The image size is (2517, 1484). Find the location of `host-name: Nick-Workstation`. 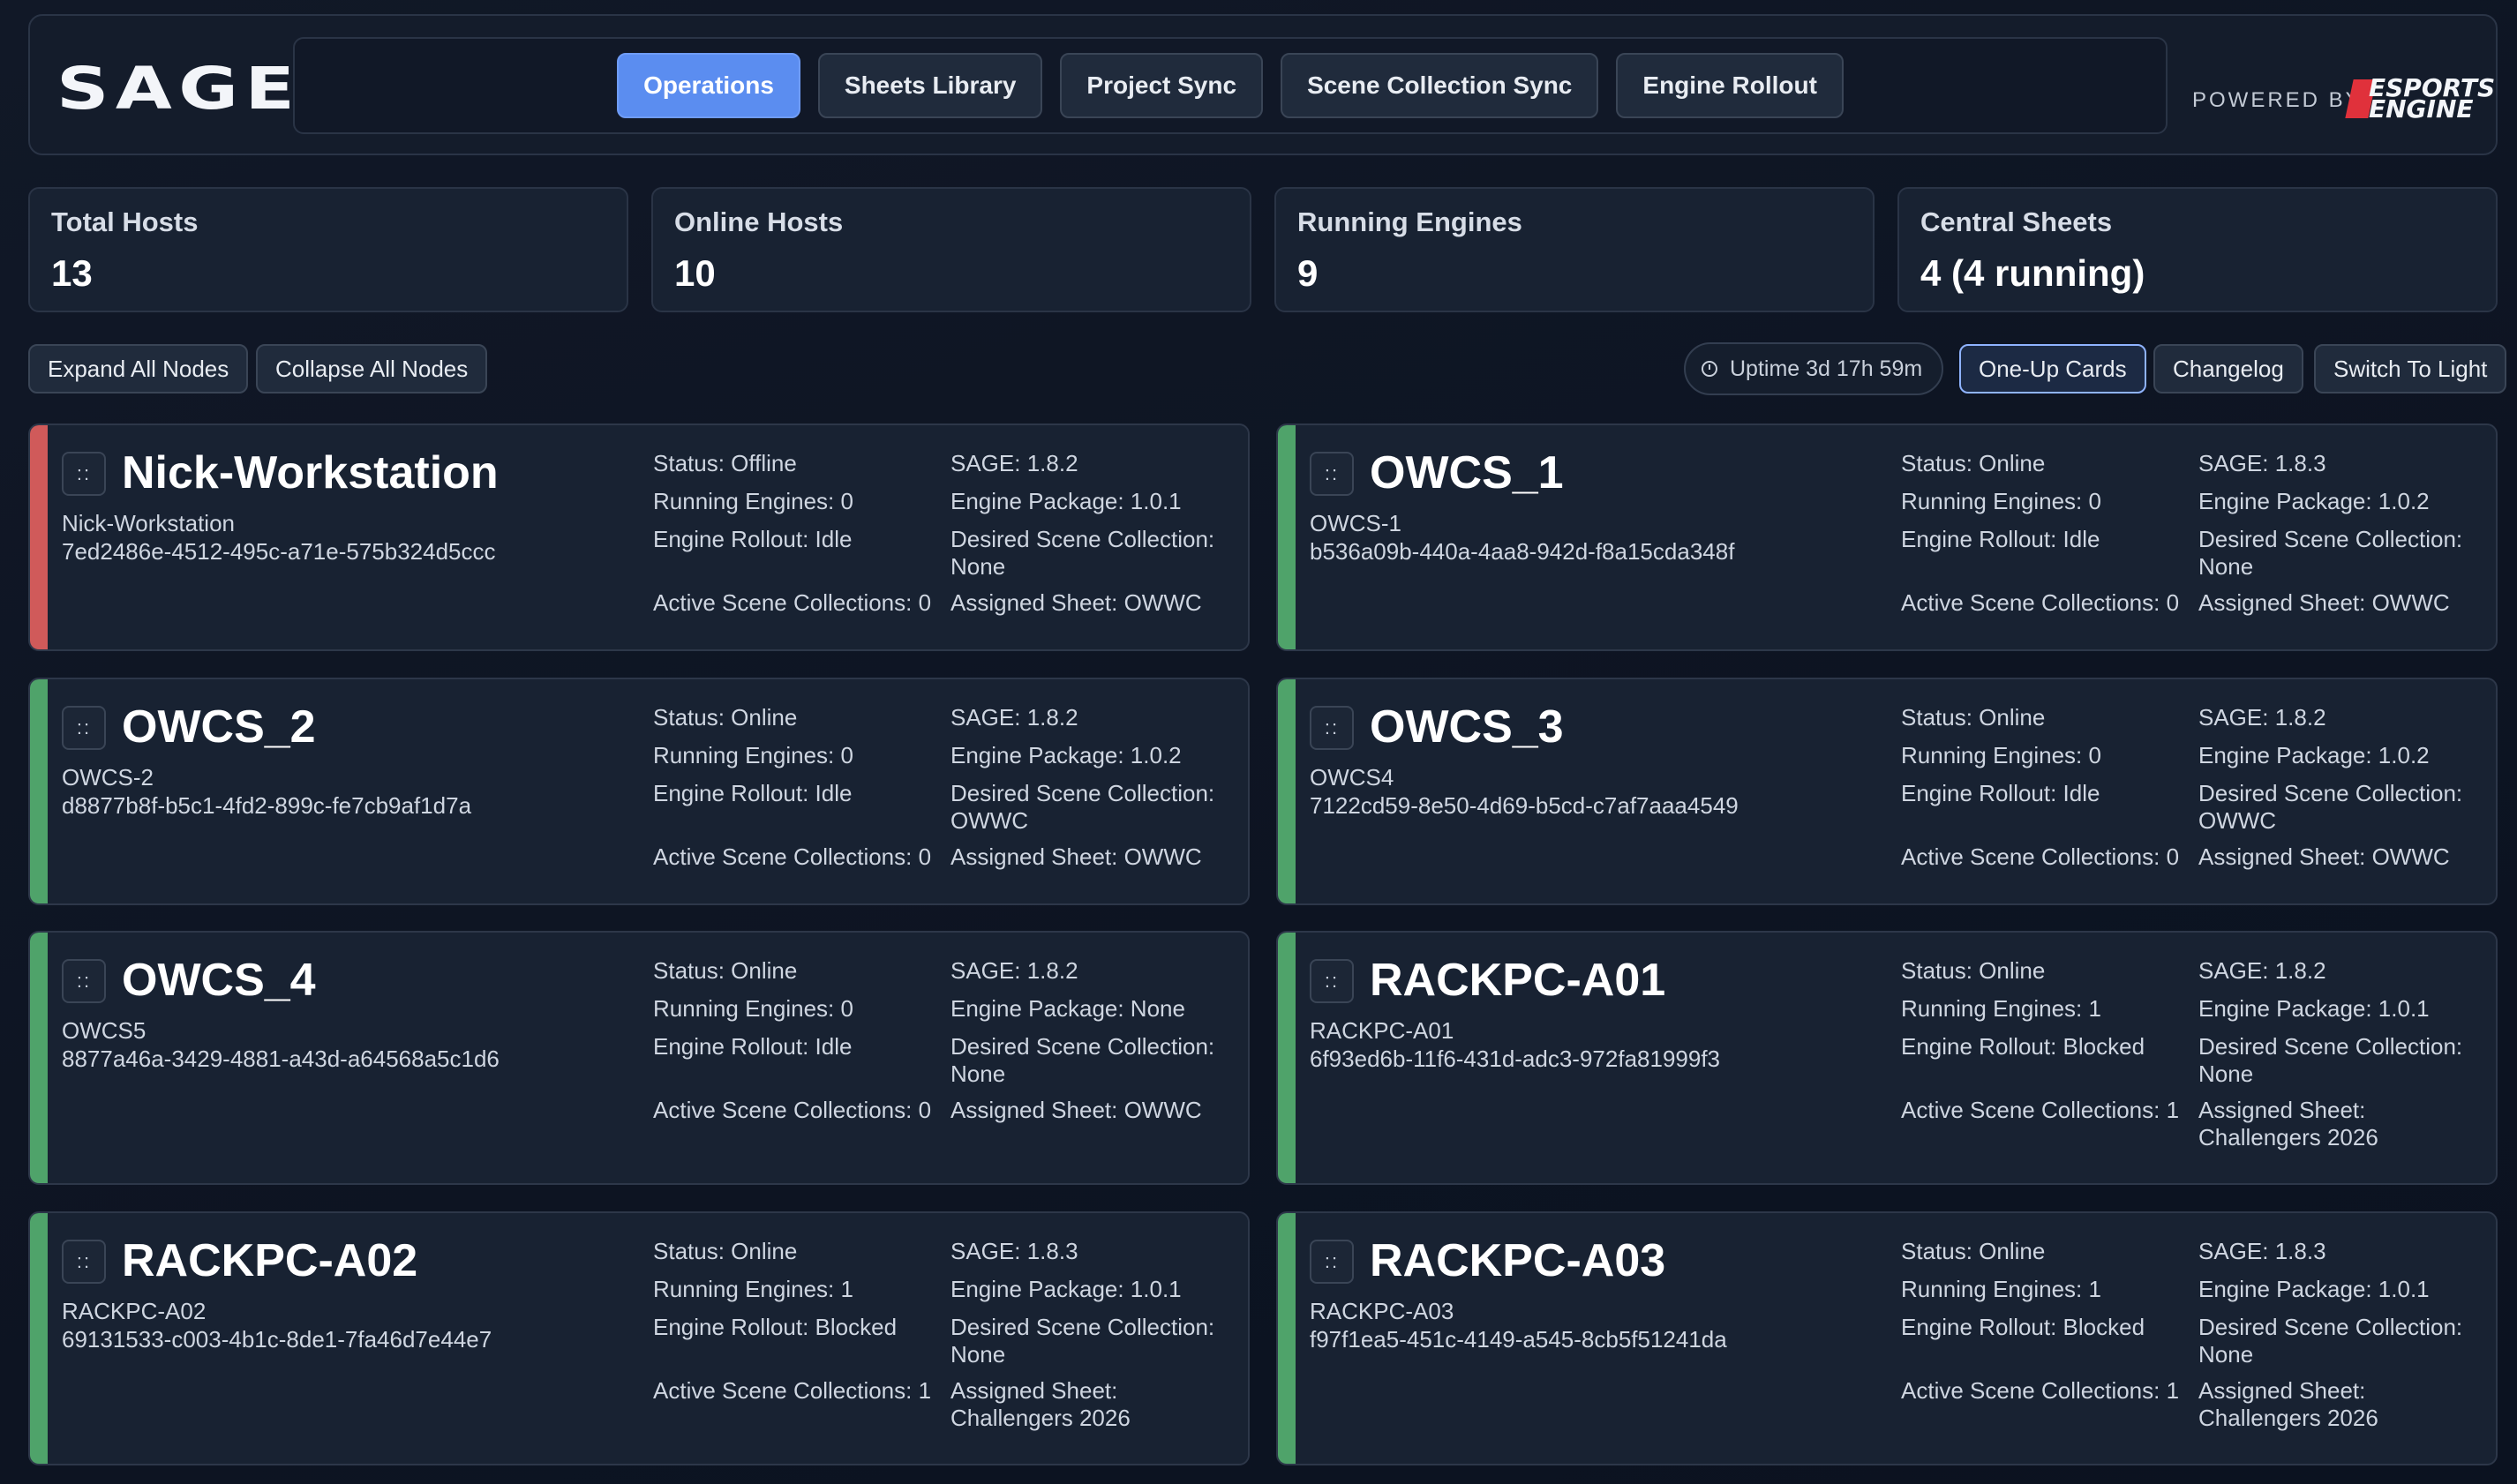

host-name: Nick-Workstation is located at coordinates (310, 472).